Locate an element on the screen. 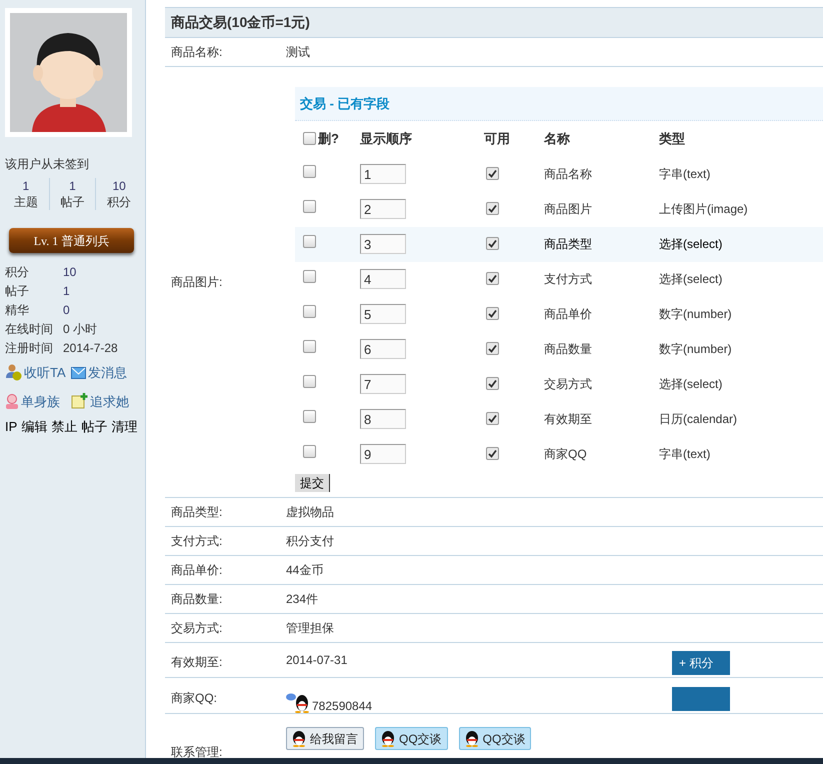 This screenshot has height=764, width=823. field-label: 支付方式: is located at coordinates (196, 541).